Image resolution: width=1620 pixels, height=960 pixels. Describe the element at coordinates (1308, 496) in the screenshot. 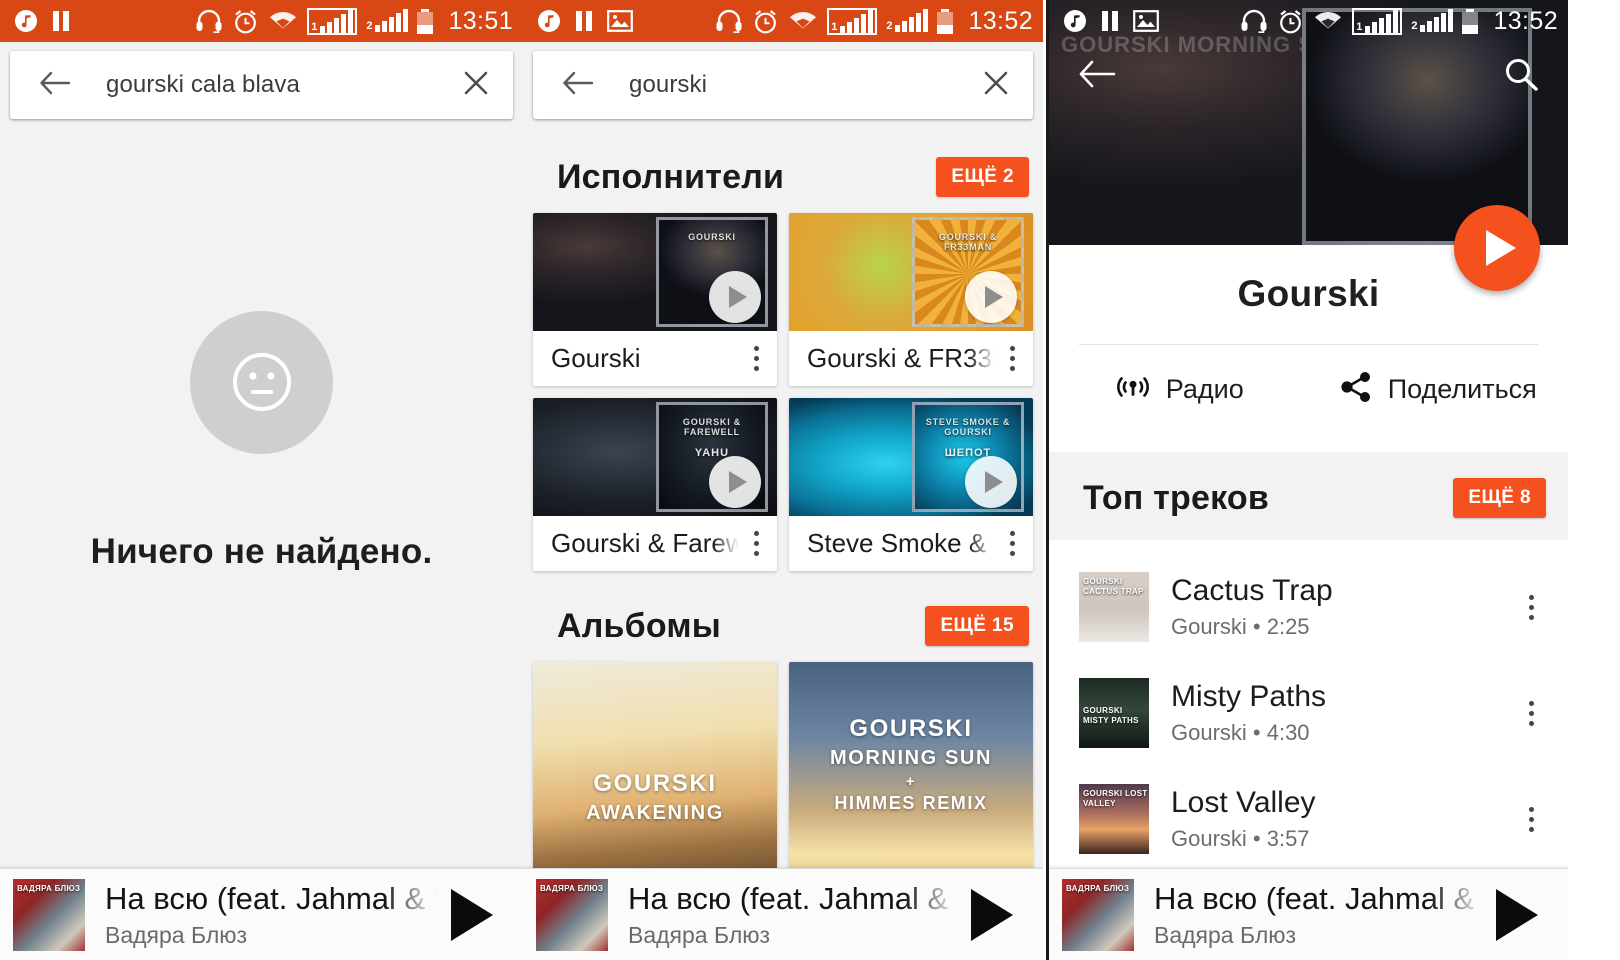

I see `section-header-top-tracks: Топ треков ЕЩЁ 8` at that location.